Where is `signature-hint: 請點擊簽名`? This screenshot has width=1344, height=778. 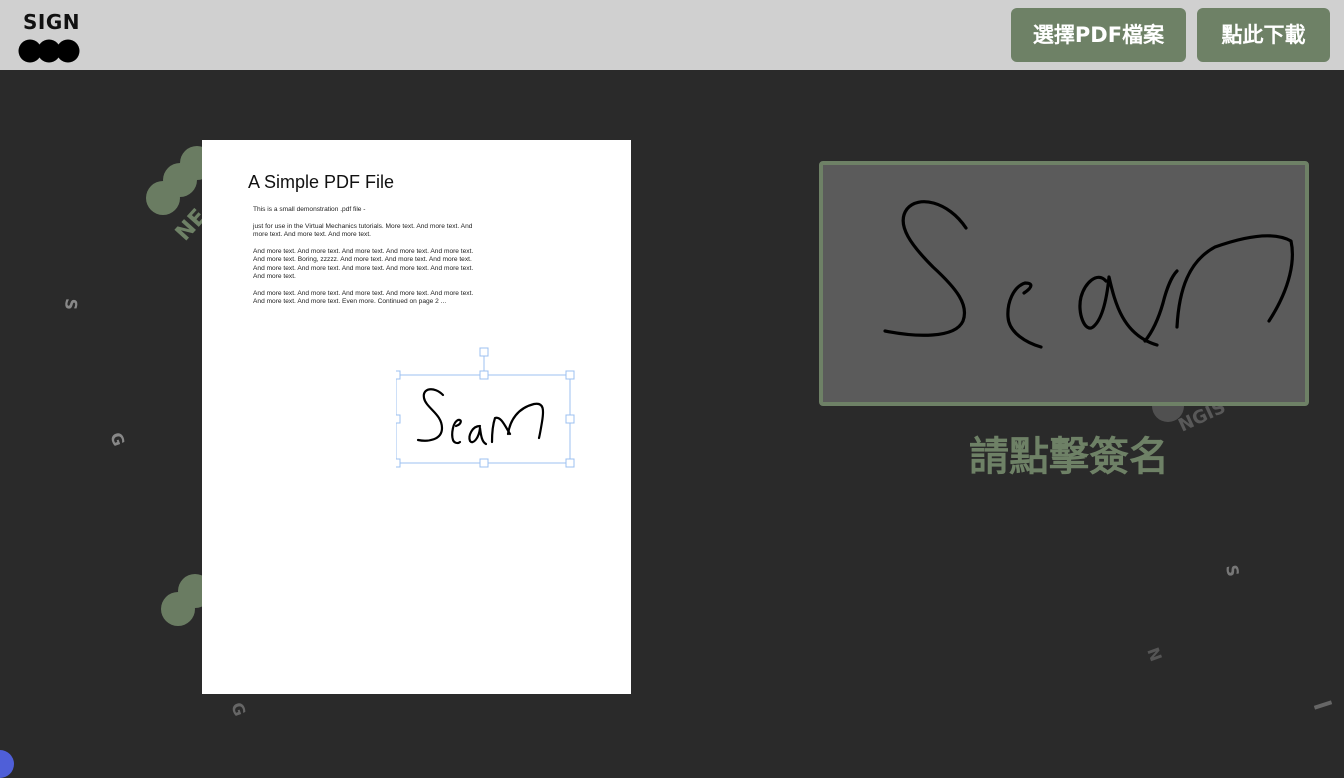
signature-hint: 請點擊簽名 is located at coordinates (1069, 457).